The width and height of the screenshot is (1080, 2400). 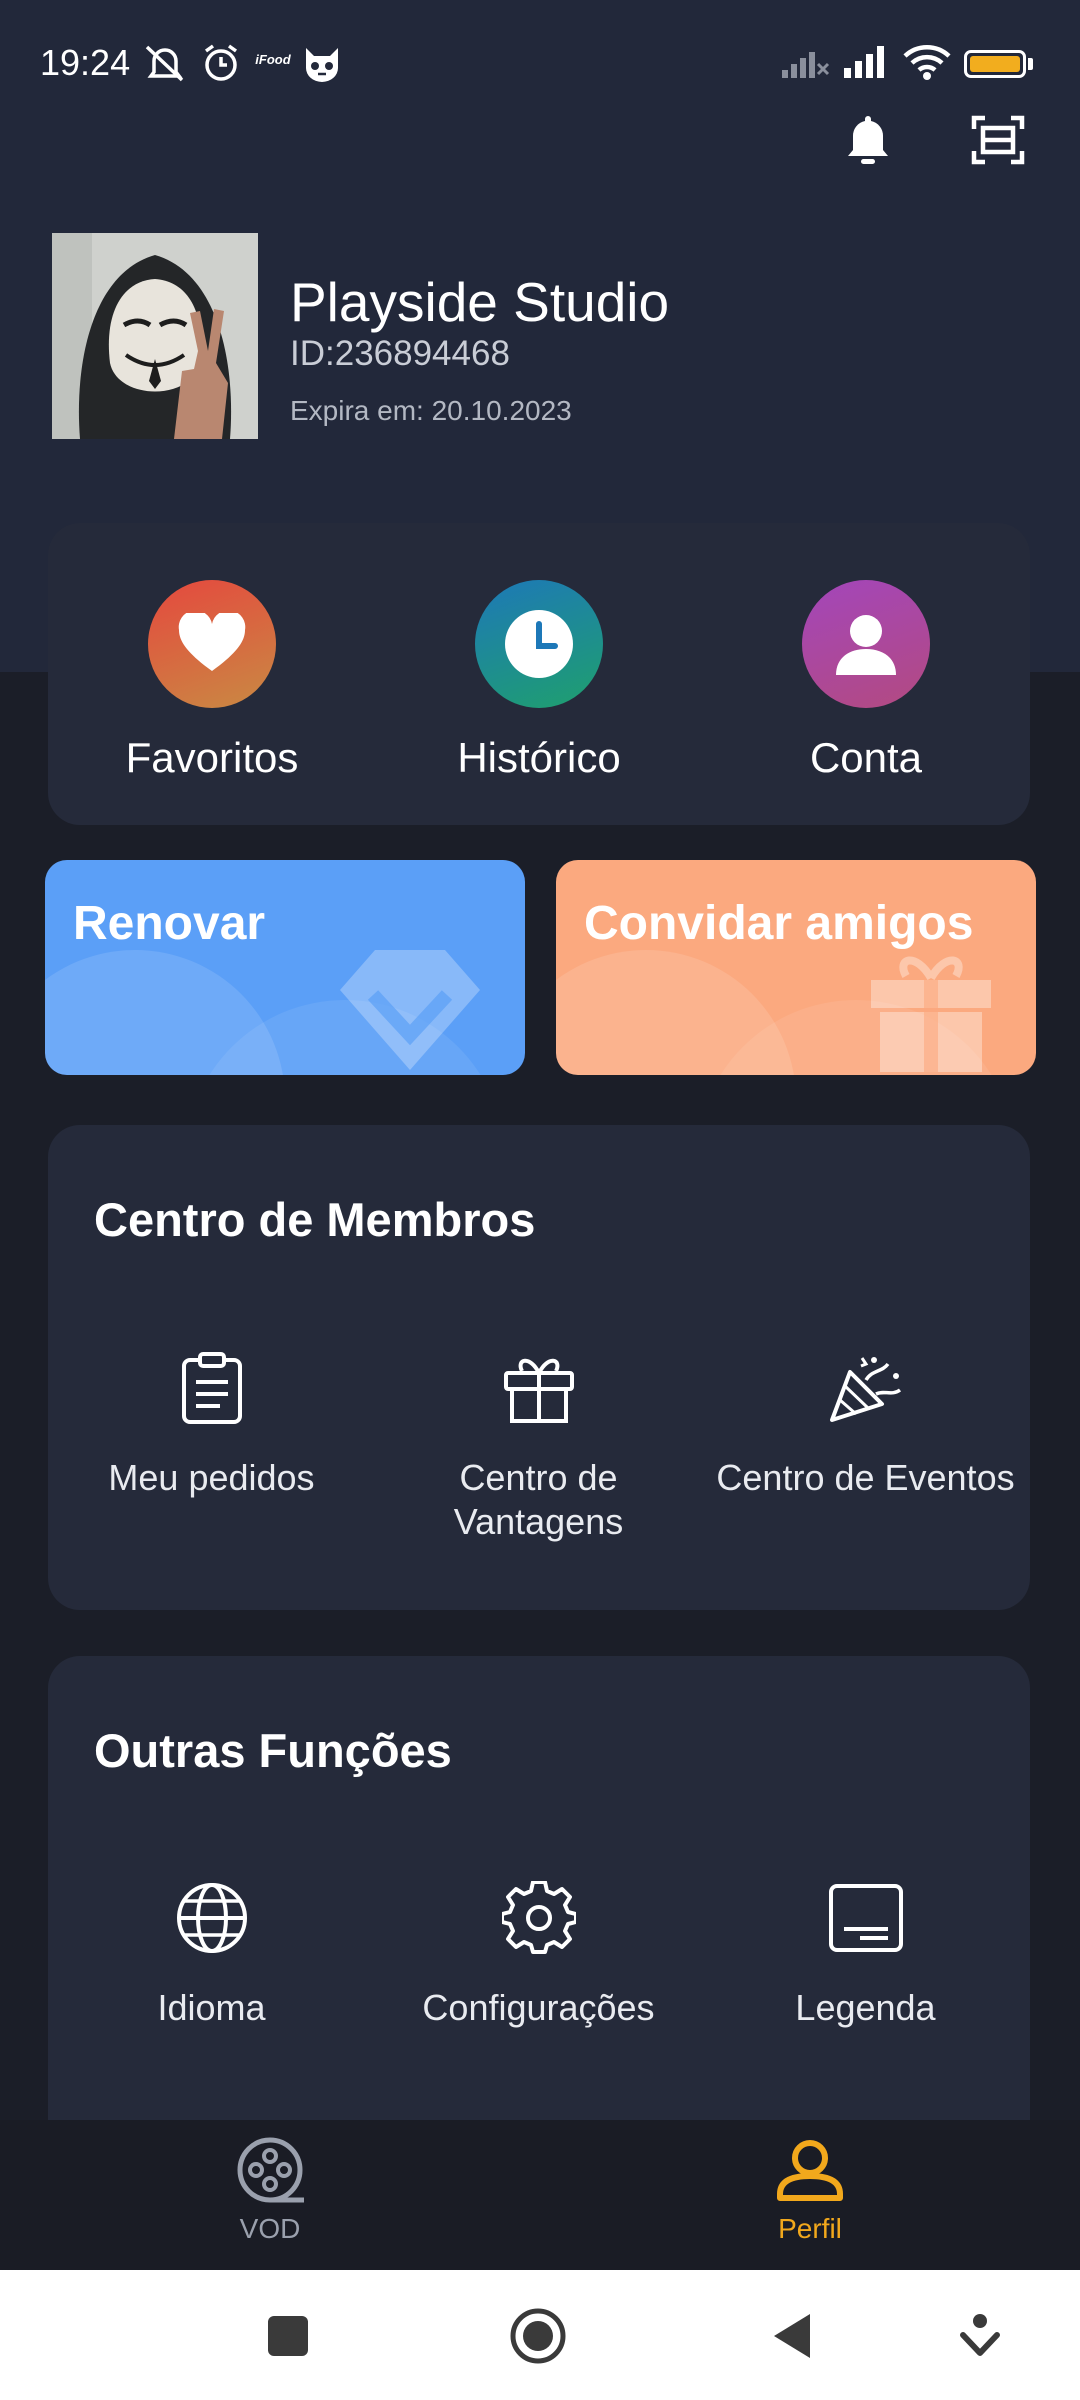 I want to click on benefits-center-icon-wrap, so click(x=538, y=1388).